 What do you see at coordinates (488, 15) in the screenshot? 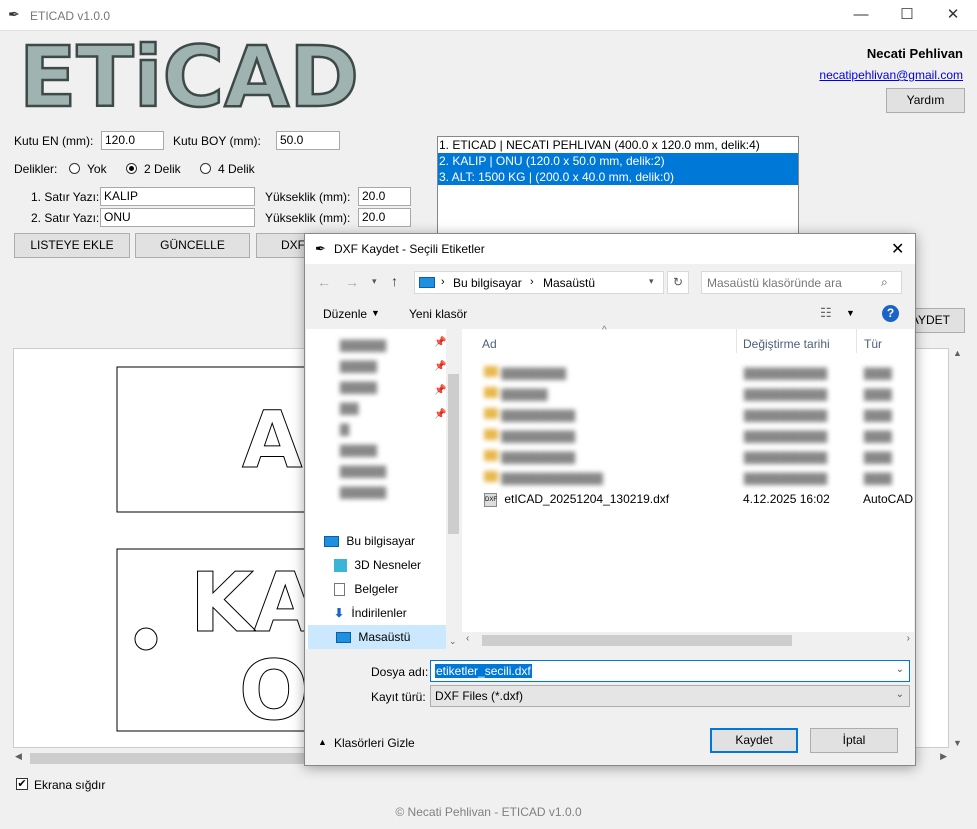
I see `window-titlebar: ✒ ETICAD v1.0.0 — ☐ ✕` at bounding box center [488, 15].